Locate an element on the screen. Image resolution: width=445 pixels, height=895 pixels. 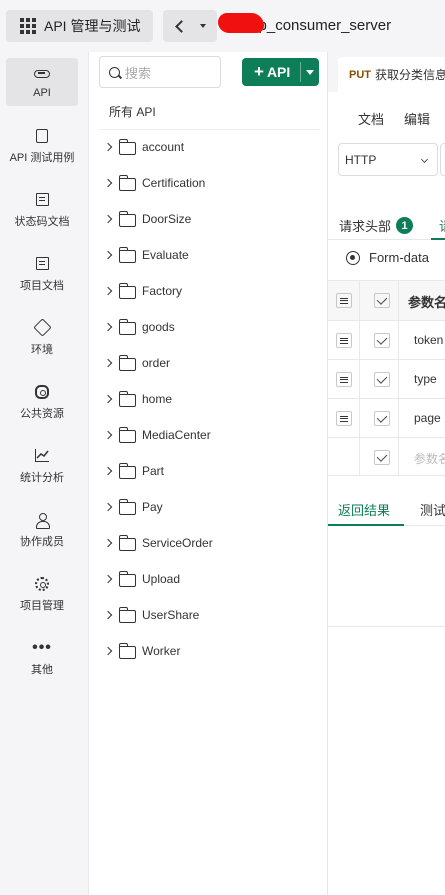
param-name-input: 参数名 is located at coordinates (429, 458).